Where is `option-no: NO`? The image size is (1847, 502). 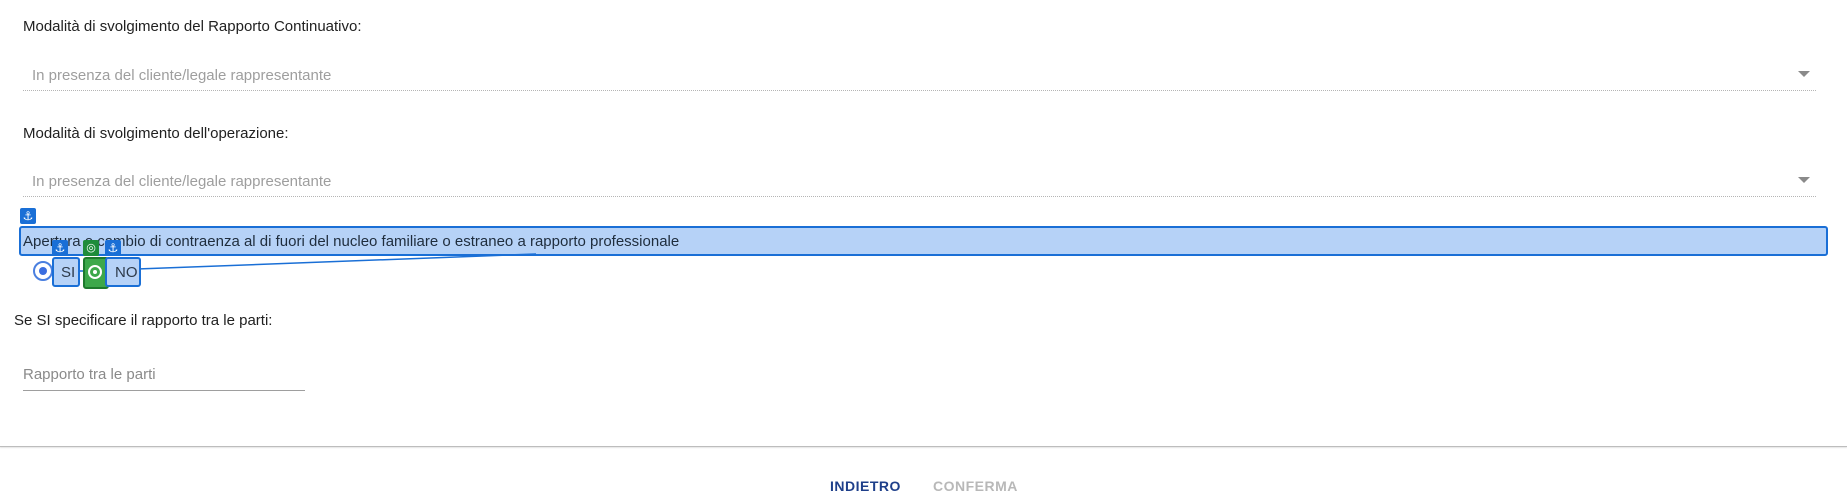 option-no: NO is located at coordinates (123, 272).